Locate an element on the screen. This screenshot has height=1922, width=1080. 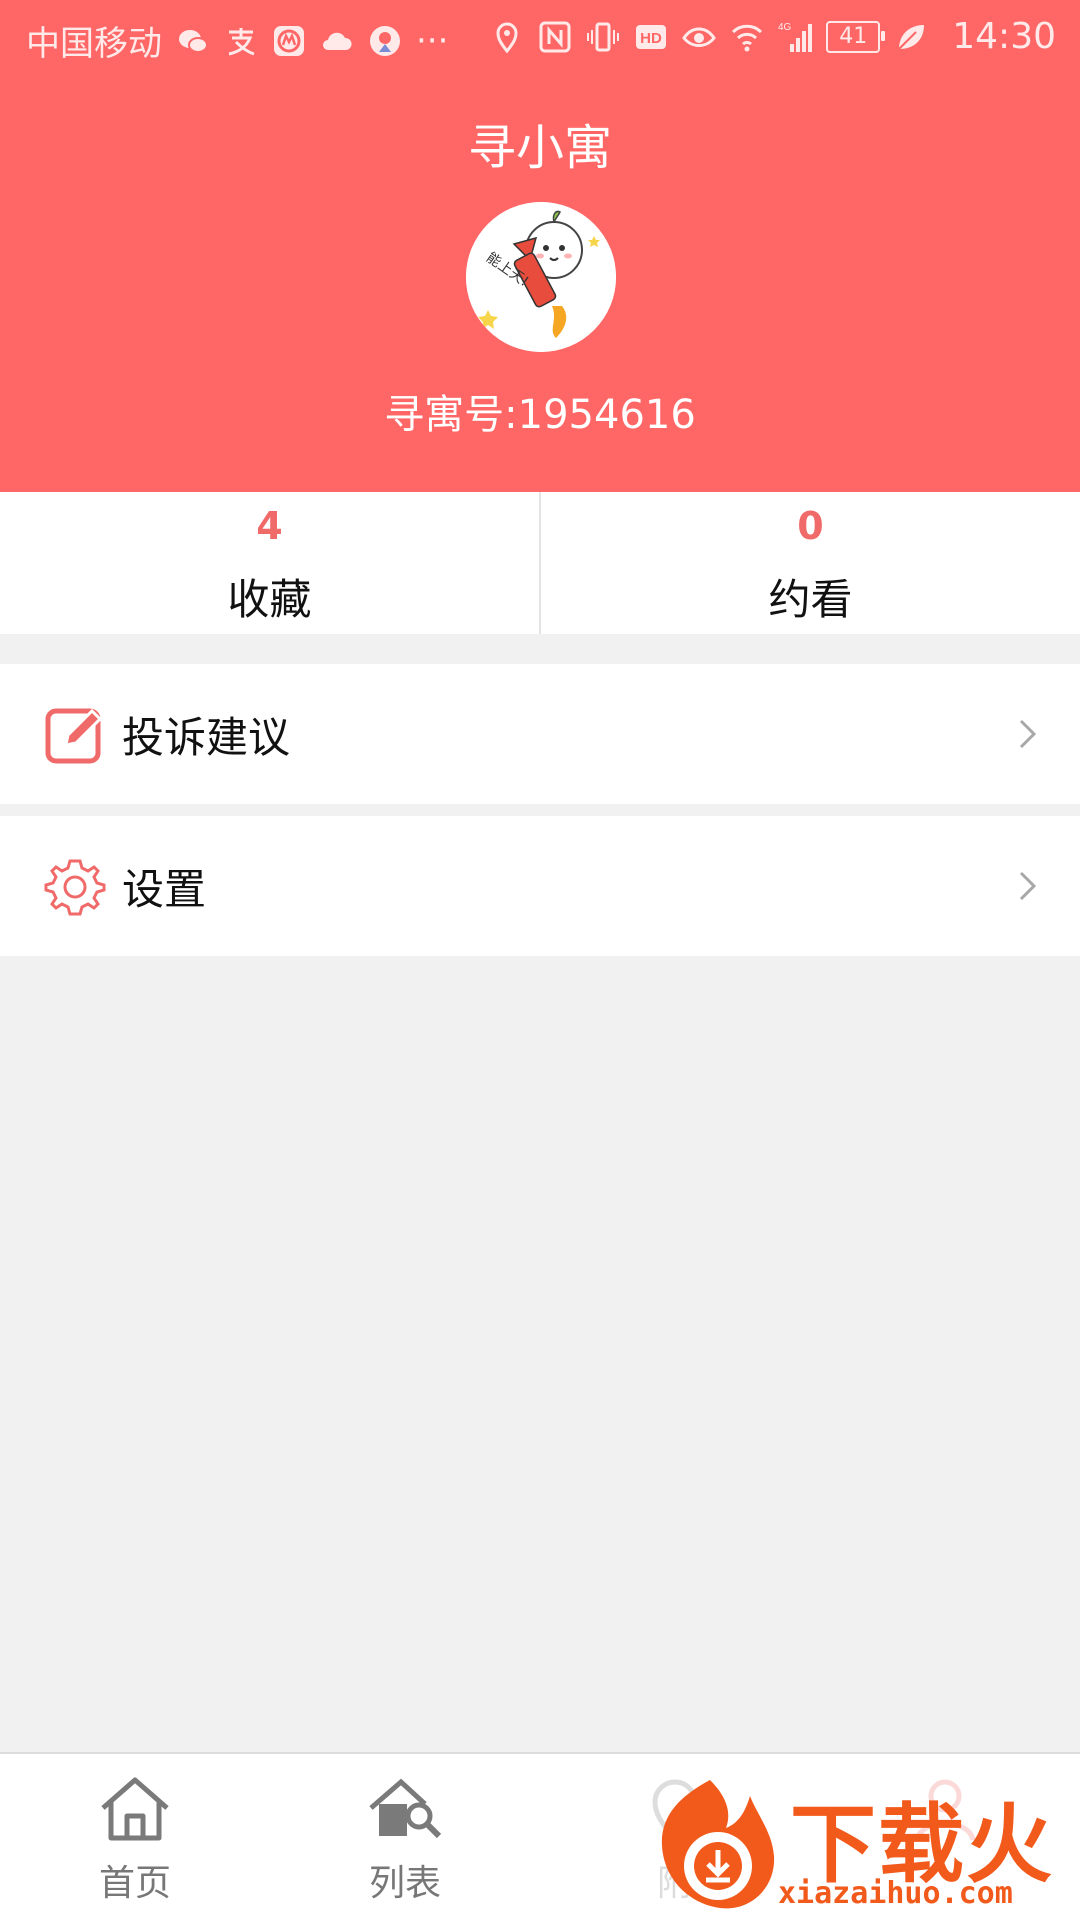
battery-indicator: 41 is located at coordinates (856, 36).